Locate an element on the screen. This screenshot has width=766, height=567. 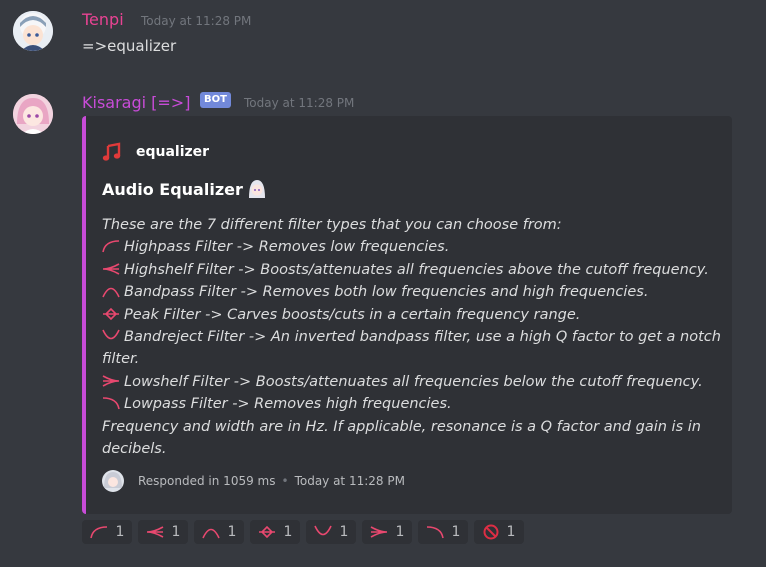
no-entry-icon is located at coordinates (491, 532).